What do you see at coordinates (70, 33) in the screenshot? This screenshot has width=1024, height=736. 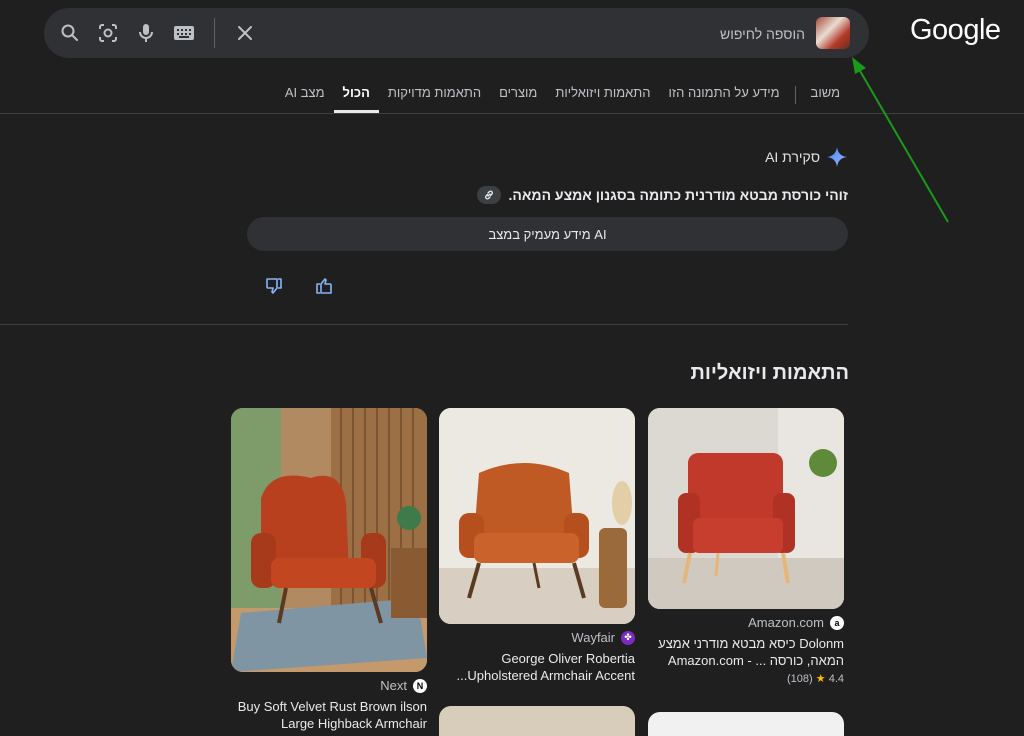 I see `search-icon` at bounding box center [70, 33].